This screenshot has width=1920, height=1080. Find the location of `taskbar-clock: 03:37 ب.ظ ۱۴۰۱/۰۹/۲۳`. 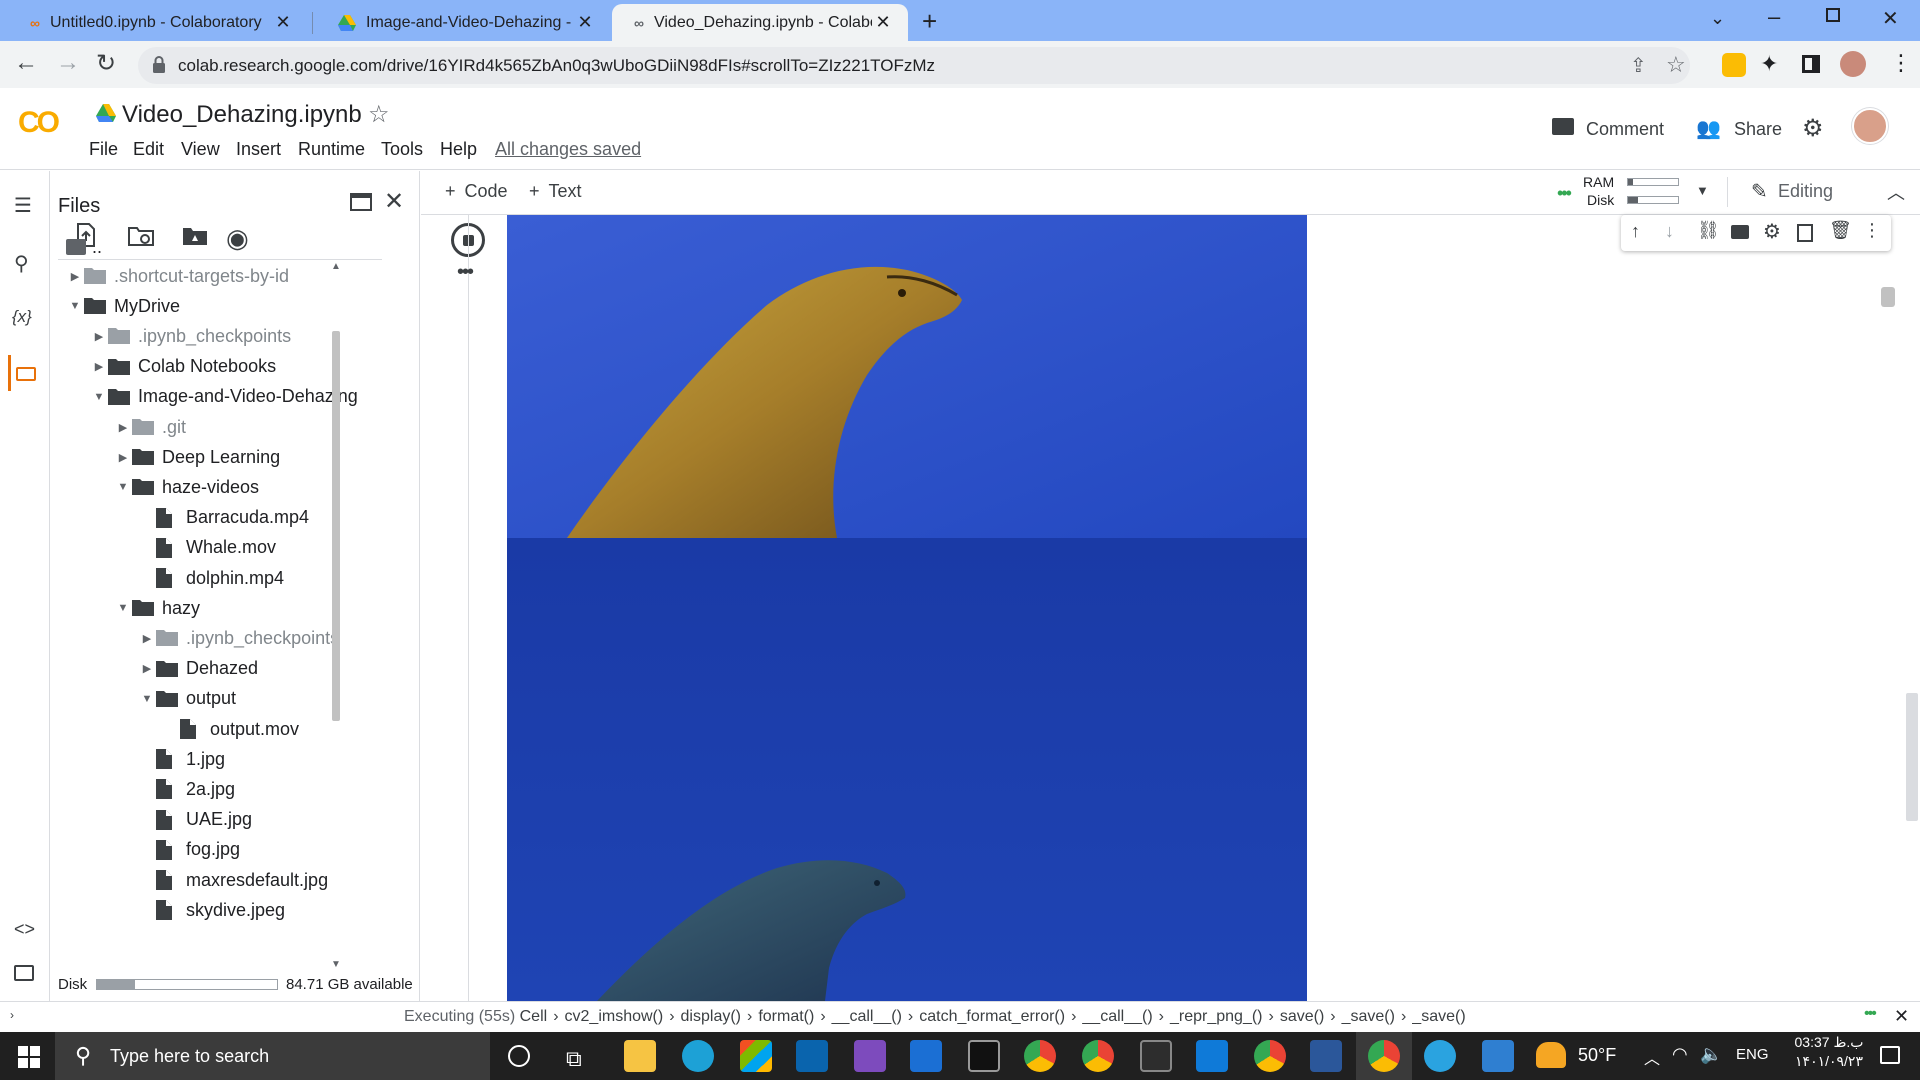

taskbar-clock: 03:37 ب.ظ ۱۴۰۱/۰۹/۲۳ is located at coordinates (1829, 1052).